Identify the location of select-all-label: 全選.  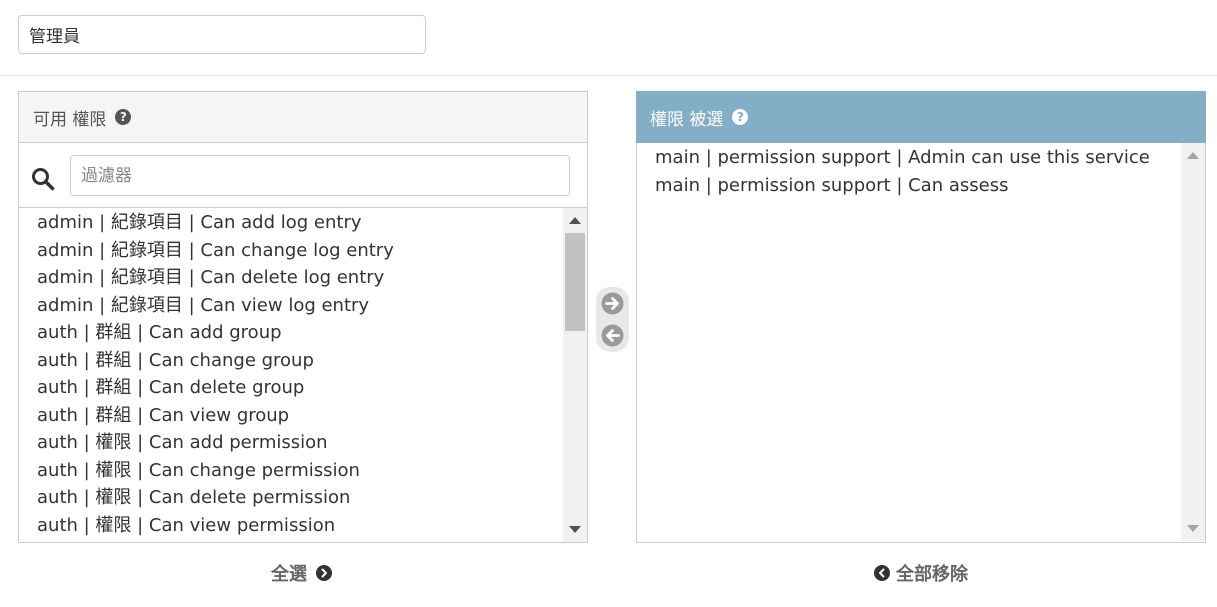
(289, 574).